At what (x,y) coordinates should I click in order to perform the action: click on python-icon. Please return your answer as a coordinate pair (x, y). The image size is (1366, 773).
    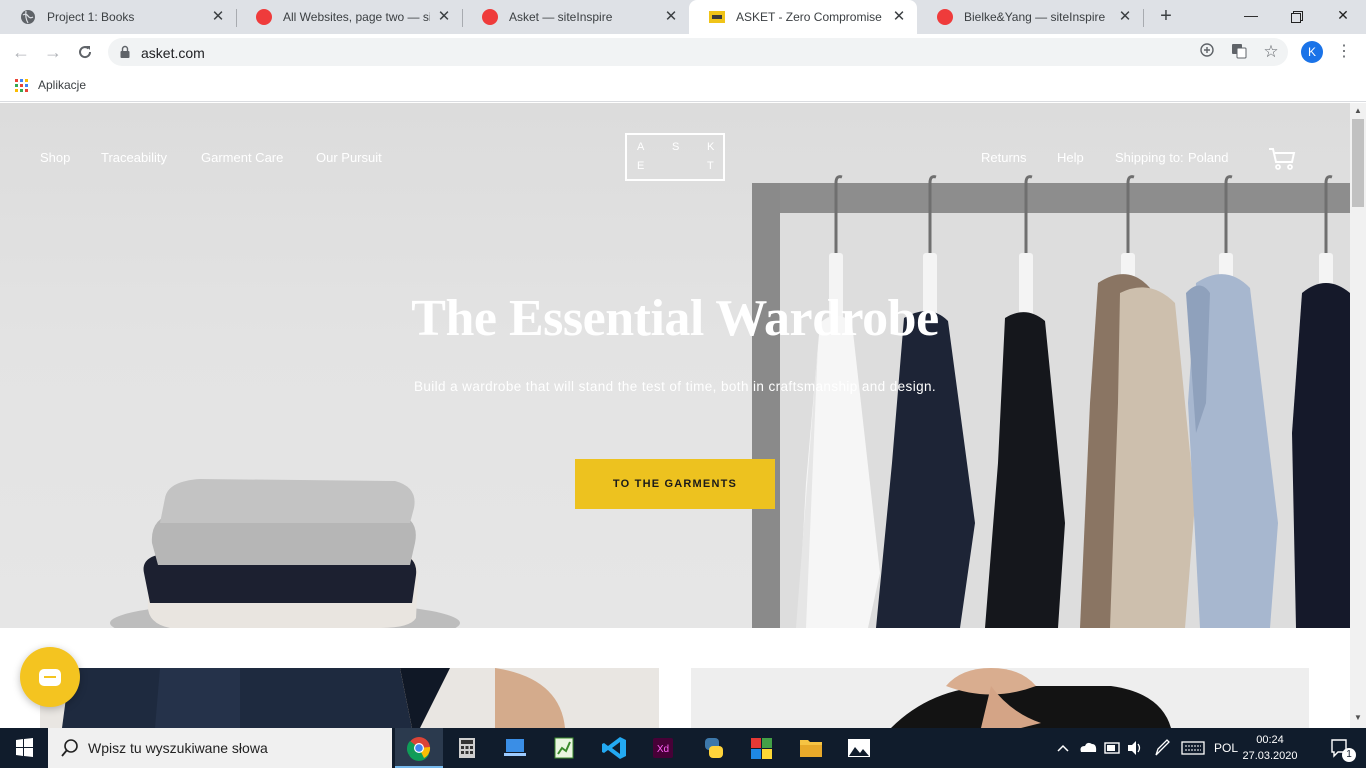
    Looking at the image, I should click on (714, 748).